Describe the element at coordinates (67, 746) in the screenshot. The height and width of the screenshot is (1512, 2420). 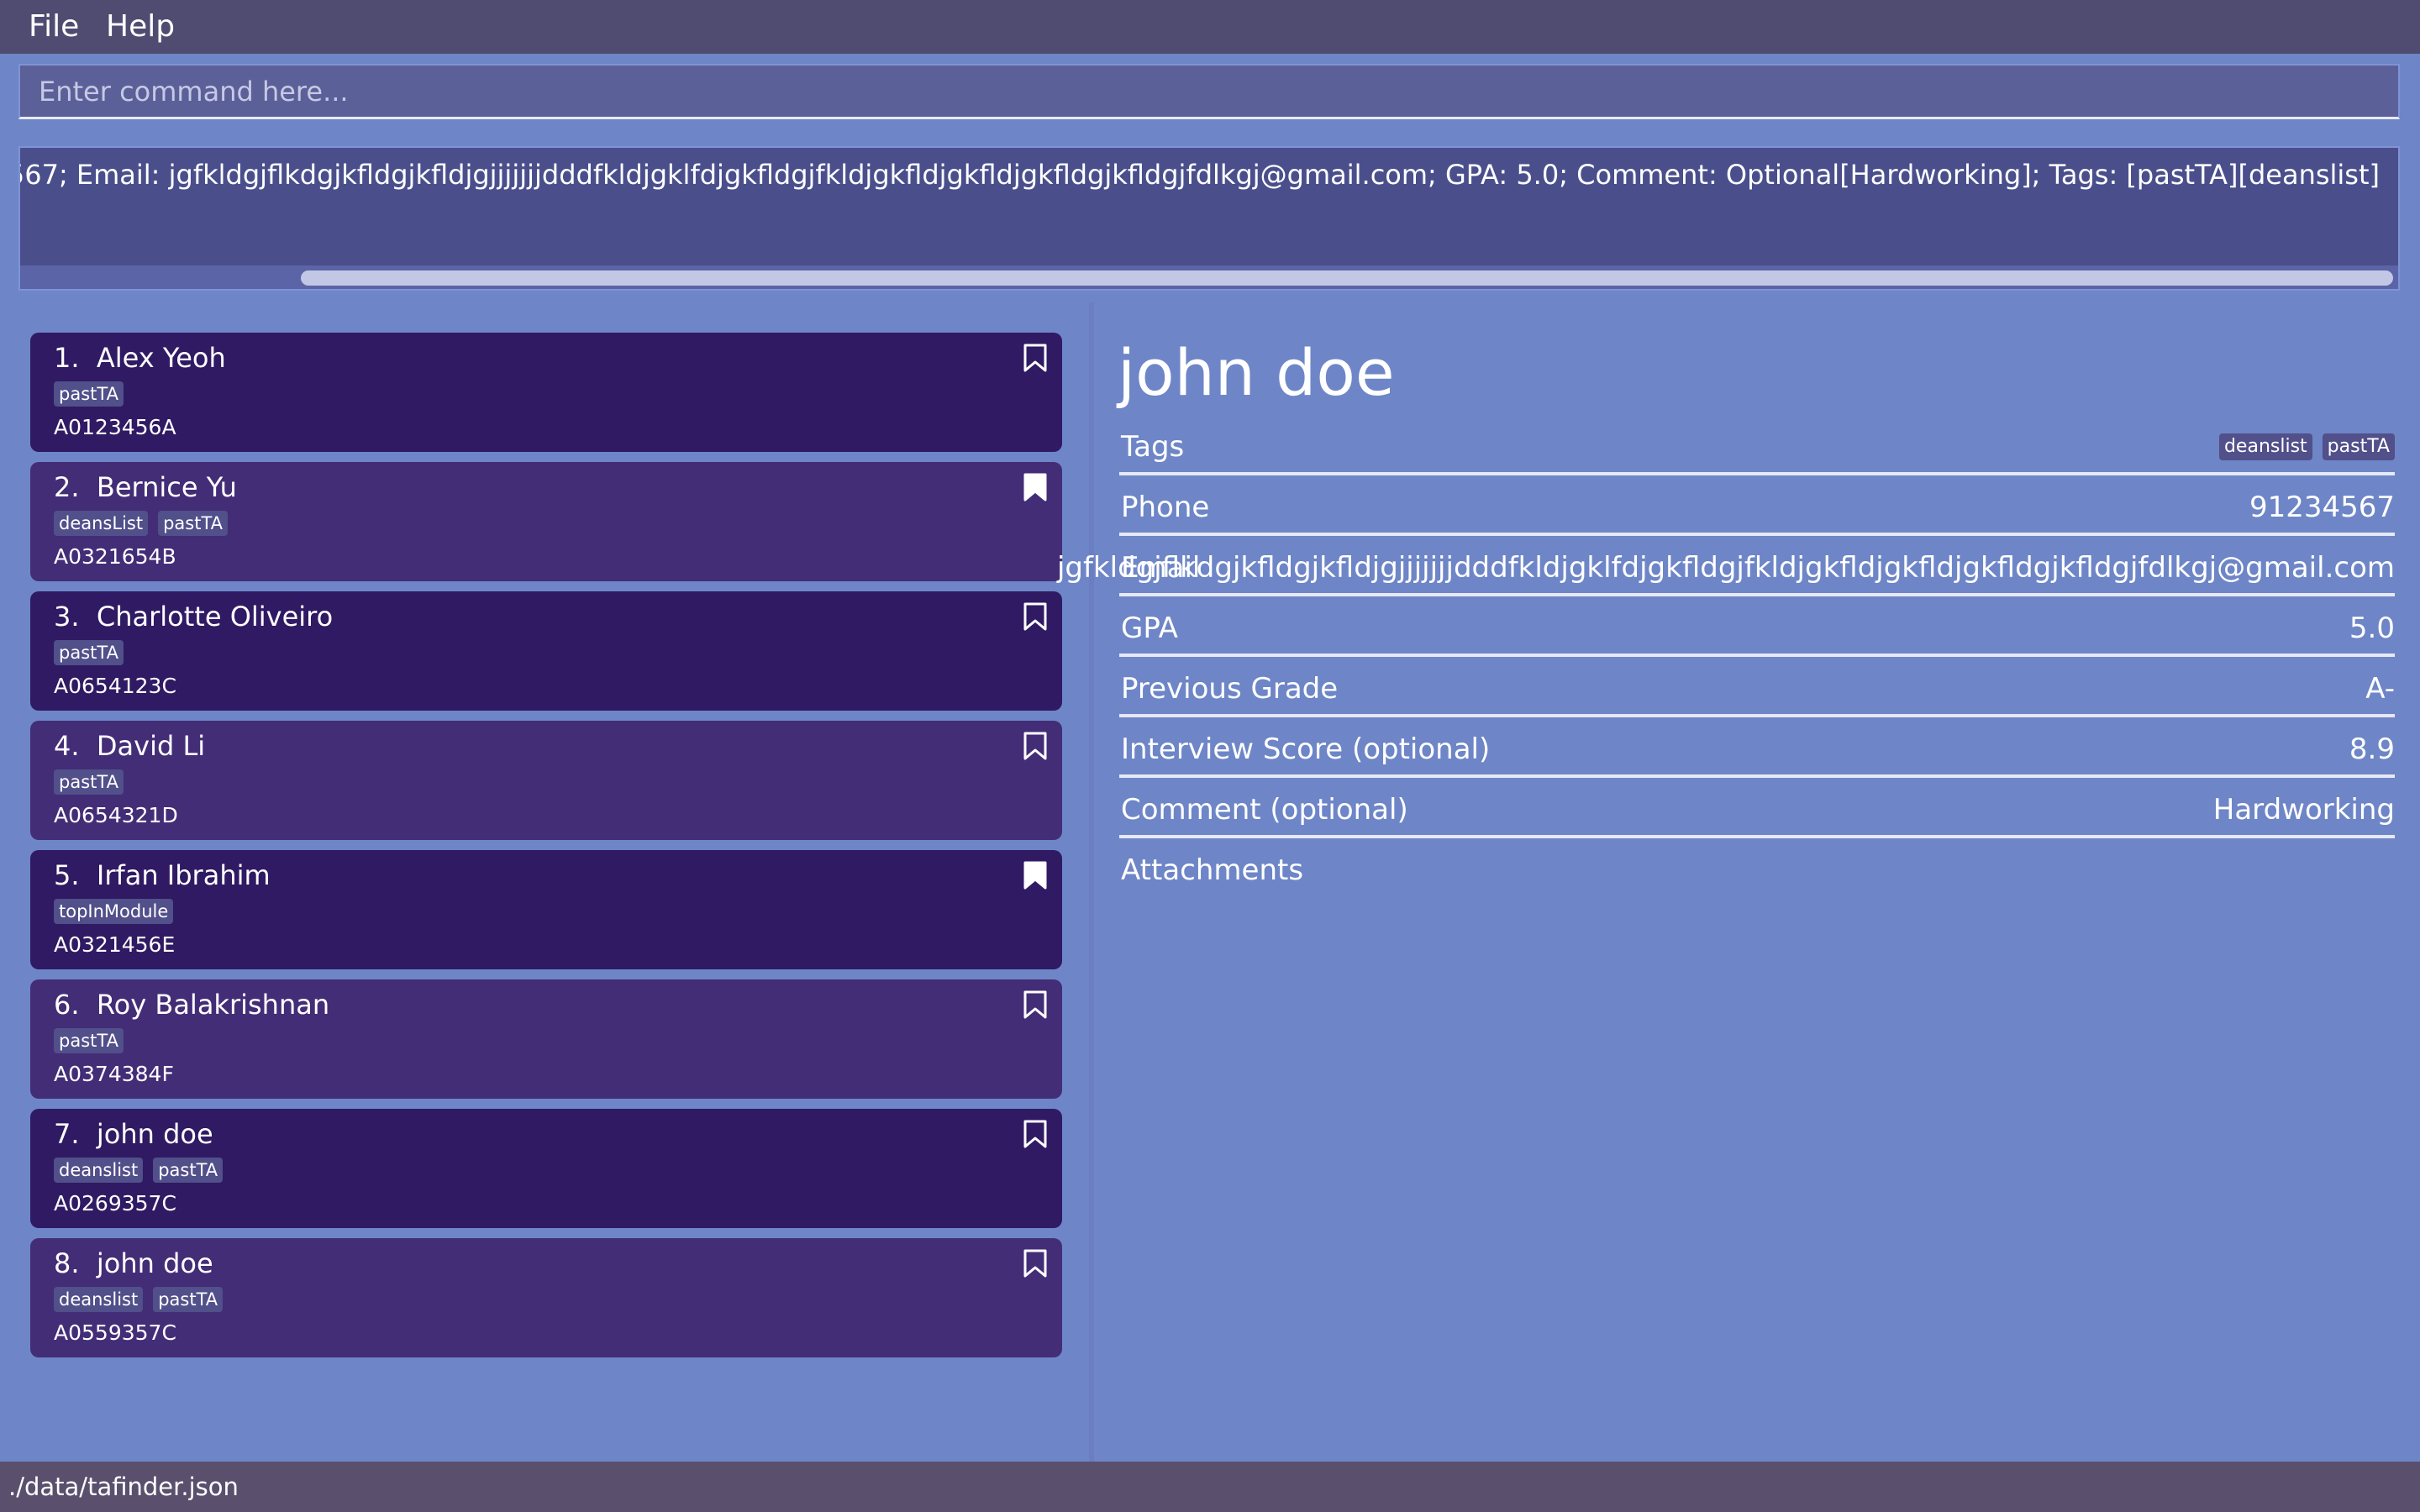
I see `person-index: 4.` at that location.